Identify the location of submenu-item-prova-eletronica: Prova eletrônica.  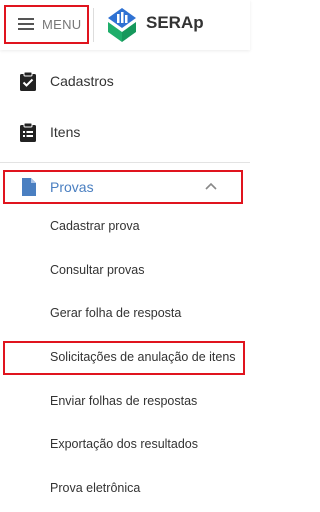
(125, 489).